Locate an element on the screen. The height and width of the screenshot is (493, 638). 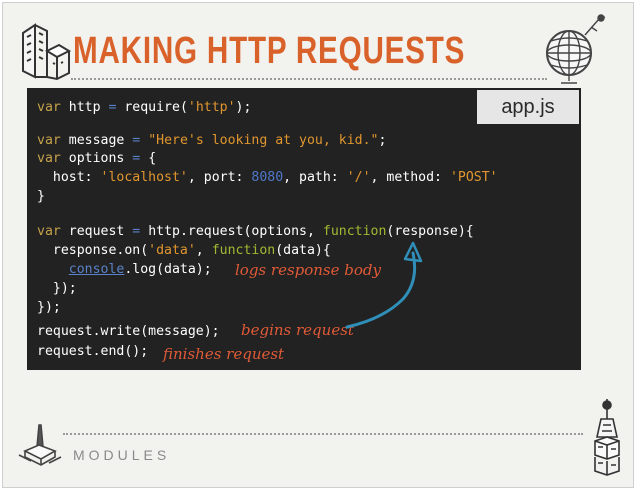
title-divider is located at coordinates (309, 79).